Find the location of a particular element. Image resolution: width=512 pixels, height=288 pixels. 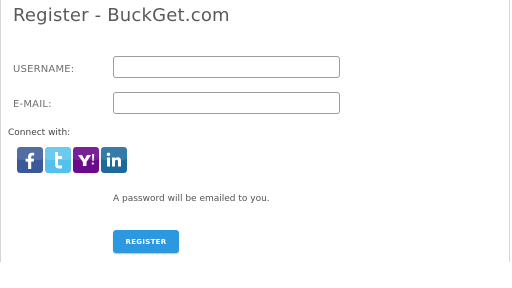

facebook-icon is located at coordinates (30, 160).